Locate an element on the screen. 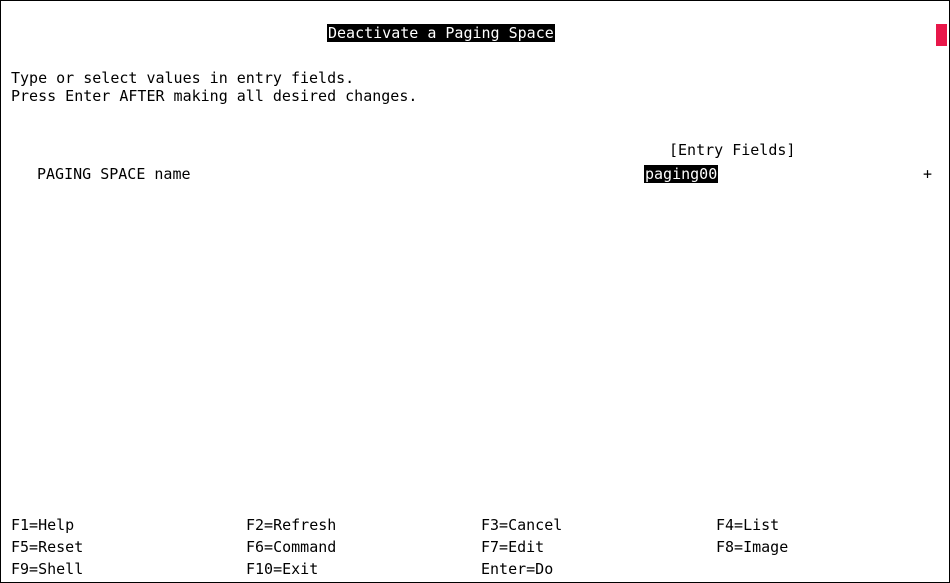 Image resolution: width=950 pixels, height=583 pixels. screen-title: Deactivate a Paging Space is located at coordinates (441, 33).